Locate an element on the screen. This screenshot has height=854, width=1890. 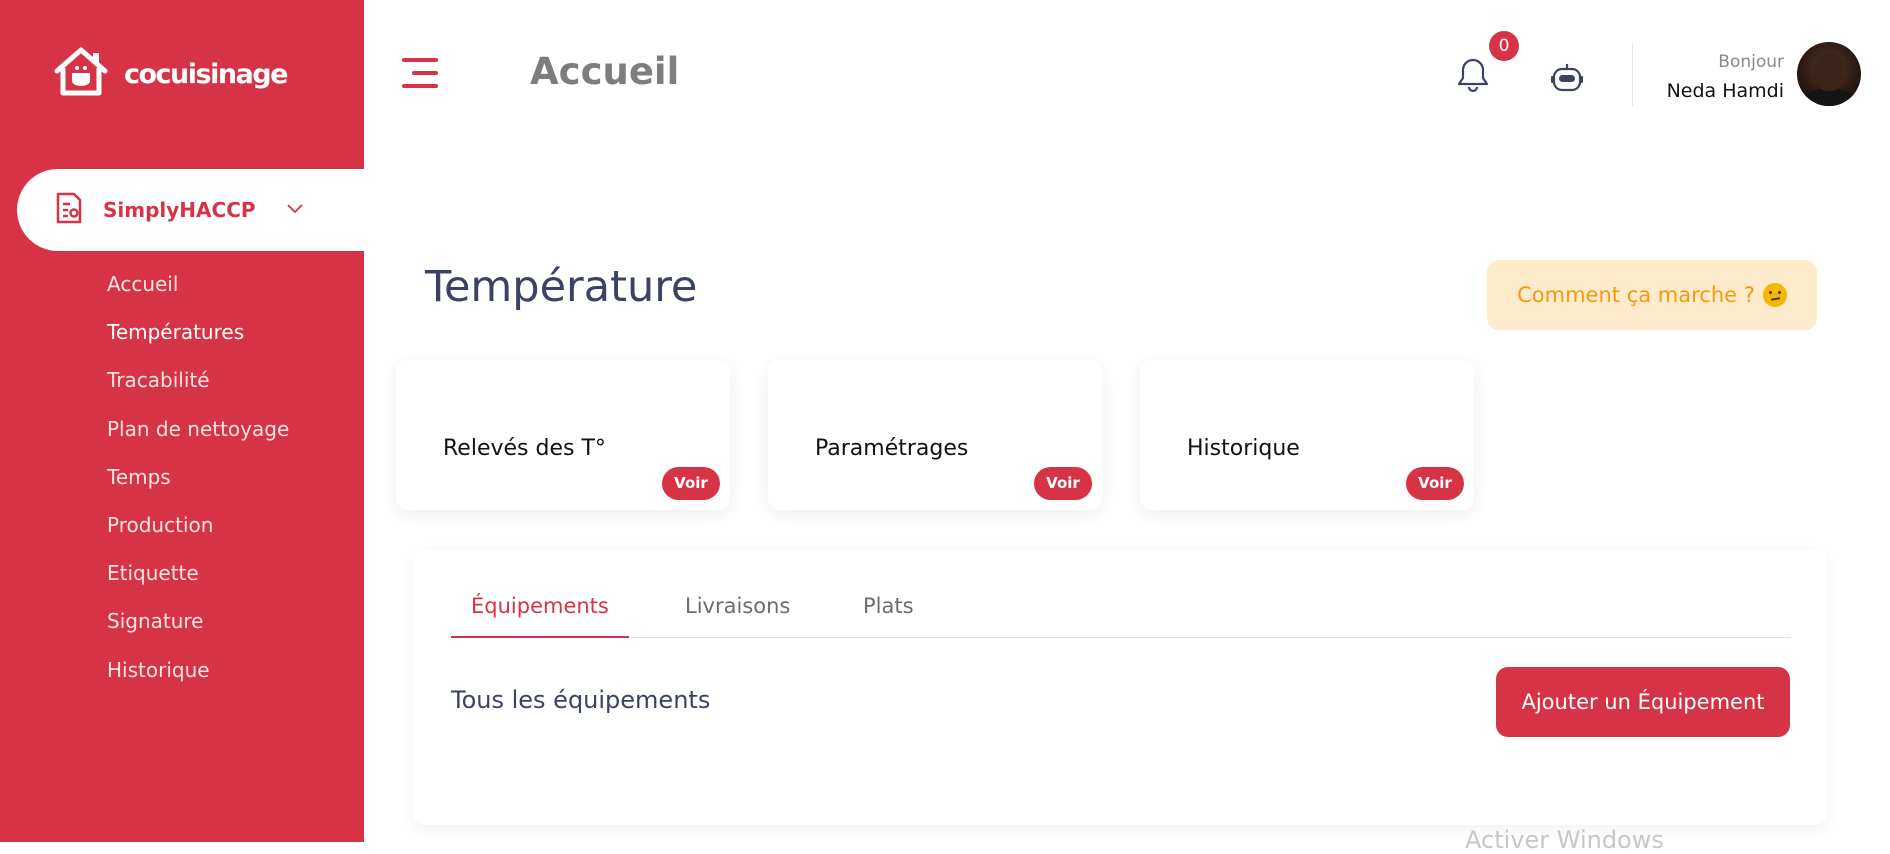
sidebar-item-signature: Signature is located at coordinates (198, 631).